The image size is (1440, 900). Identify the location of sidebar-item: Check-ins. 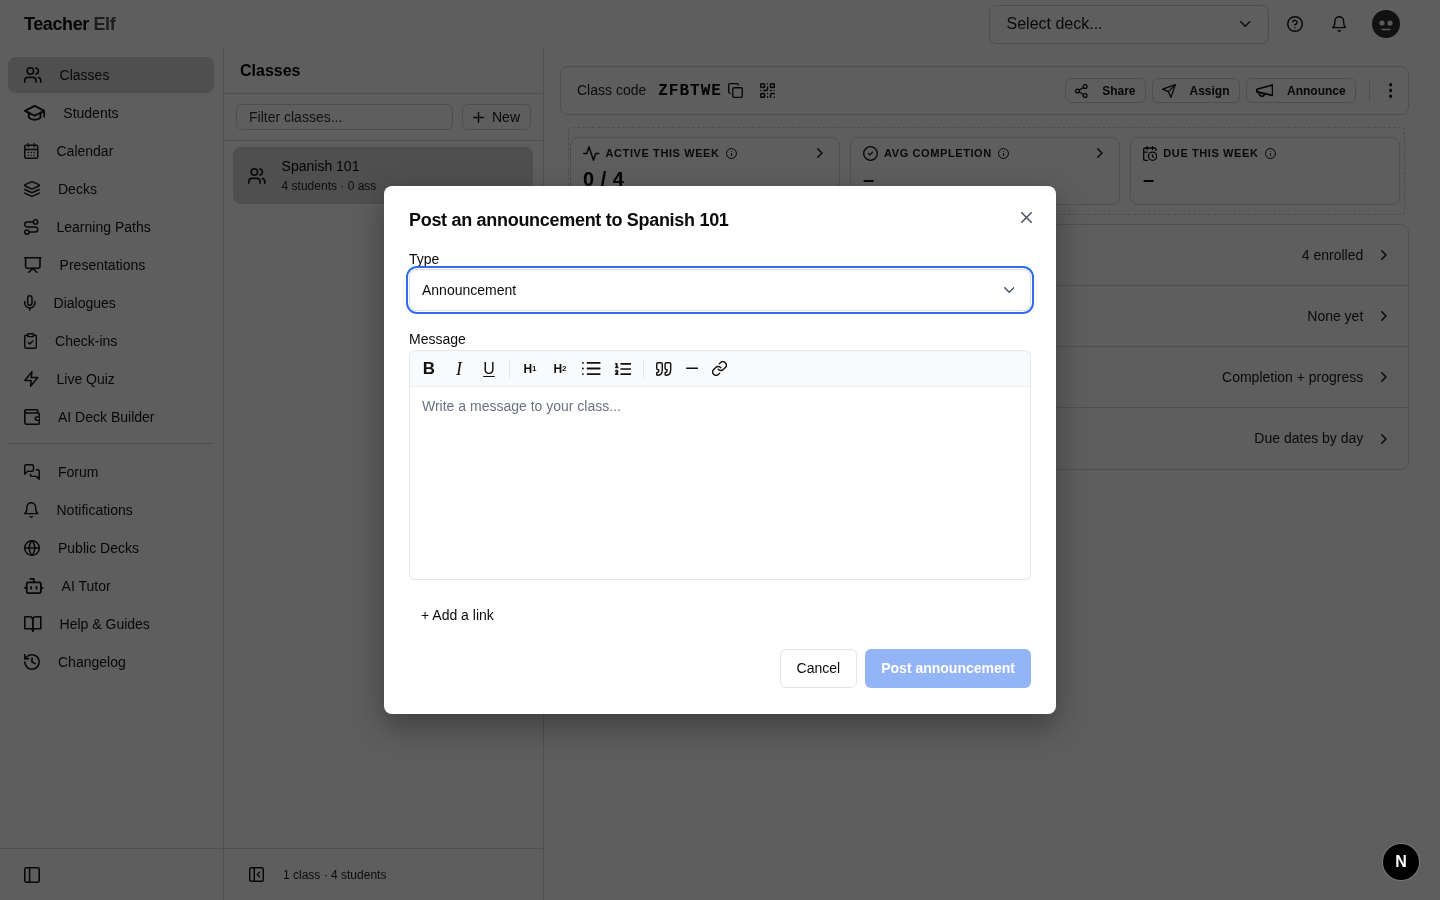
(111, 341).